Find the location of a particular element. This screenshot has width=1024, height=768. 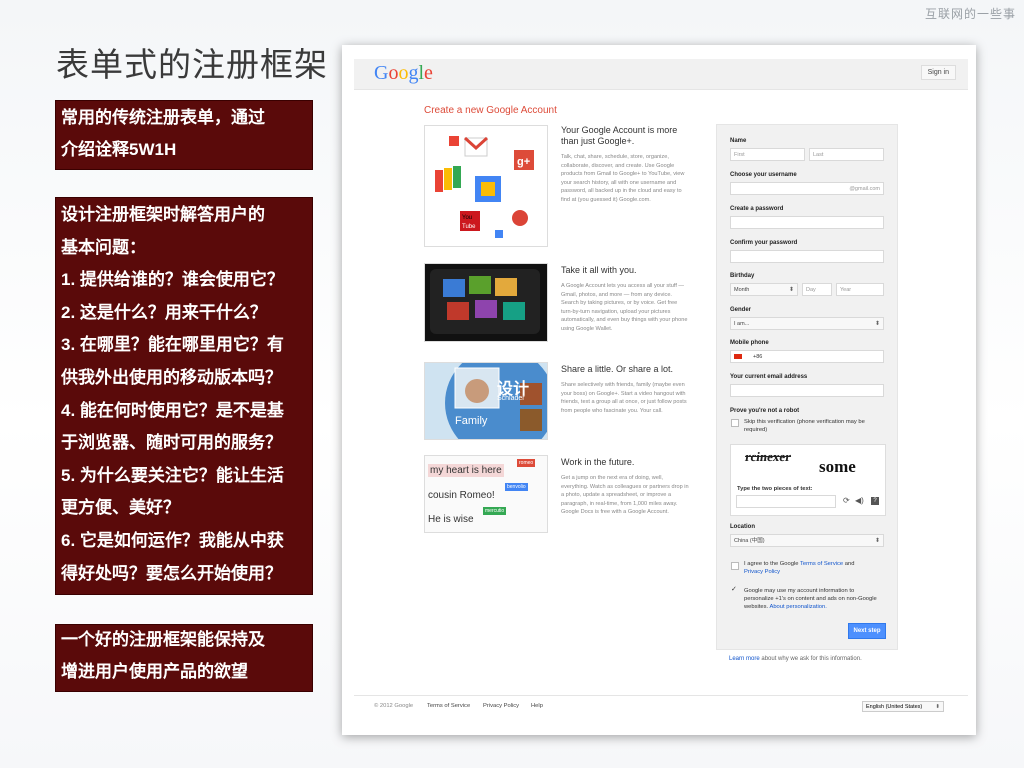

questions-line: 设计注册框架时解答用户的 is located at coordinates (163, 214).